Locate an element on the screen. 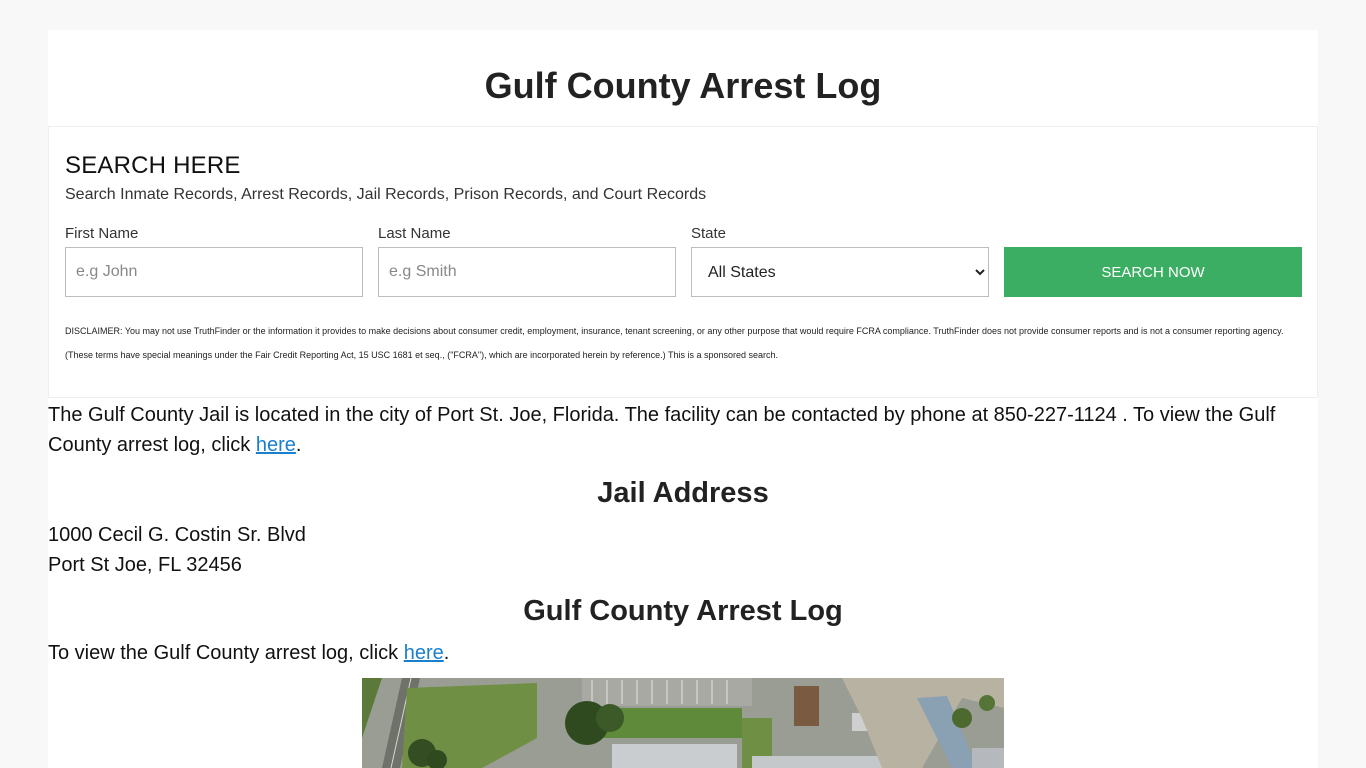  first-name-field: First Name is located at coordinates (214, 261).